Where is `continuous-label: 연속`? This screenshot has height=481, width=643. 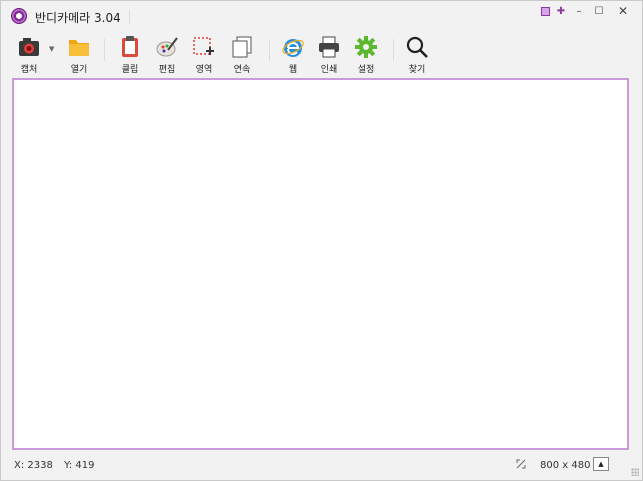
continuous-label: 연속 is located at coordinates (242, 70).